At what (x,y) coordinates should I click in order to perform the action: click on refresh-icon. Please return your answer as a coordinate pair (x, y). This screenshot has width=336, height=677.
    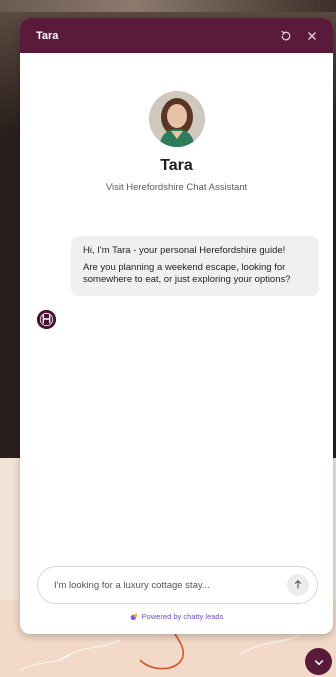
    Looking at the image, I should click on (286, 36).